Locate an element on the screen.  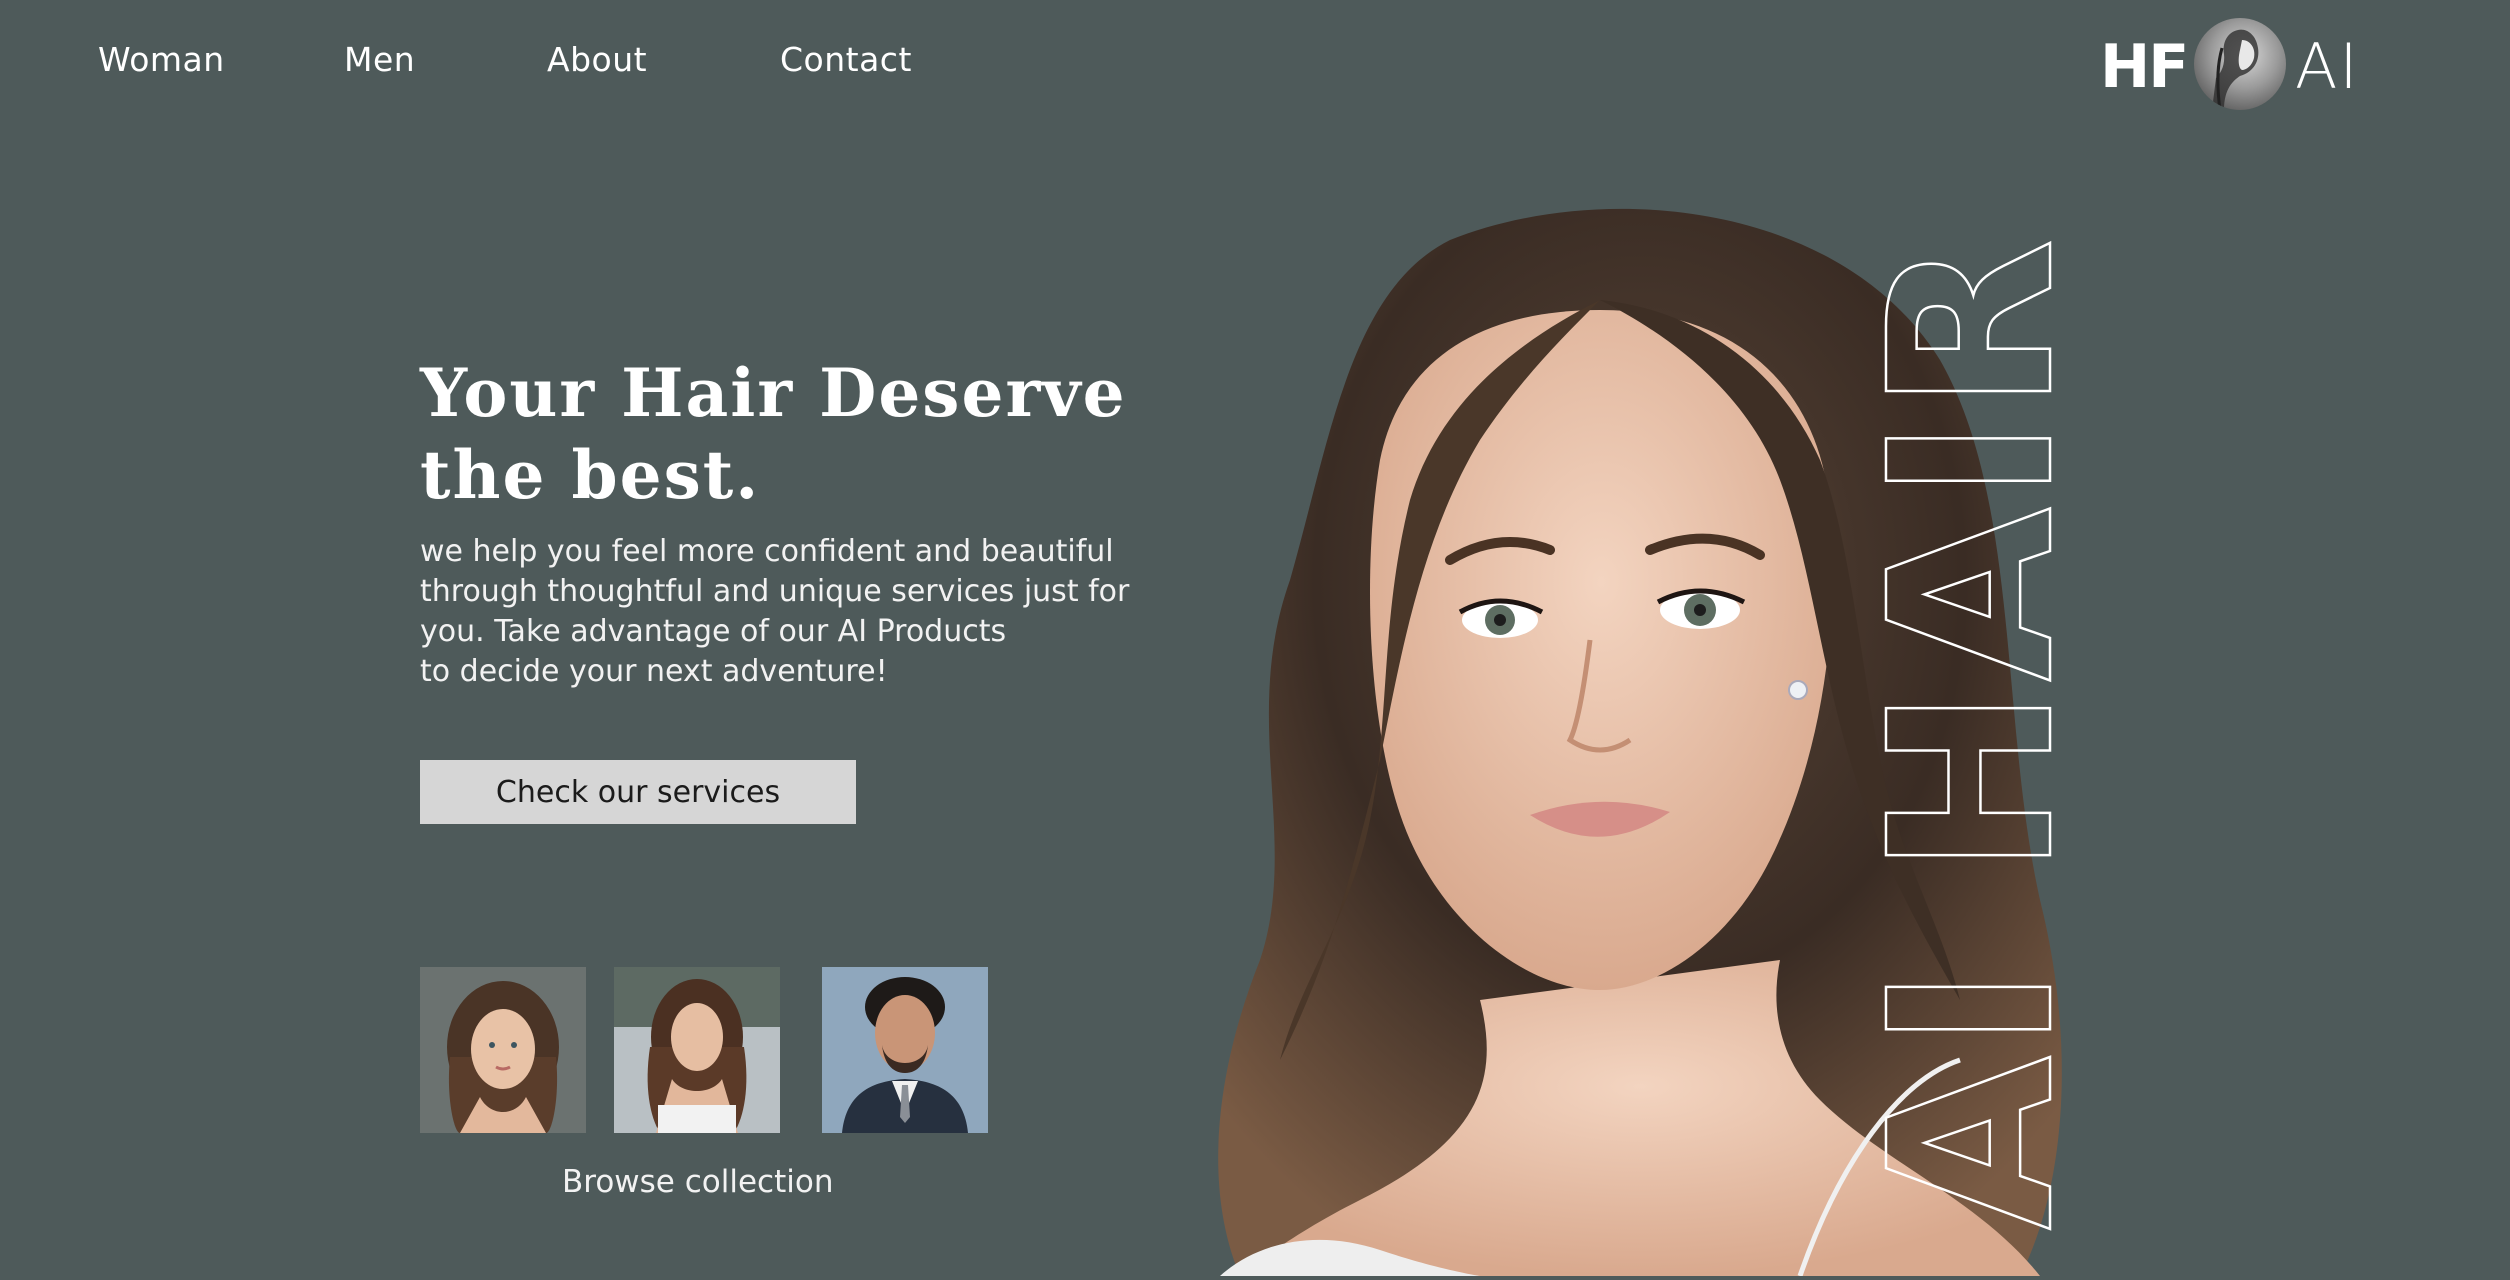
nav-link-about: About is located at coordinates (597, 59).